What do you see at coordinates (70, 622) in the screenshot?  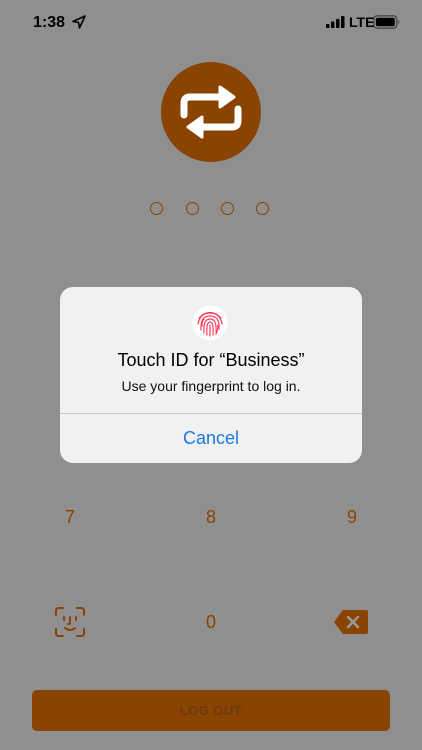 I see `face-id-icon` at bounding box center [70, 622].